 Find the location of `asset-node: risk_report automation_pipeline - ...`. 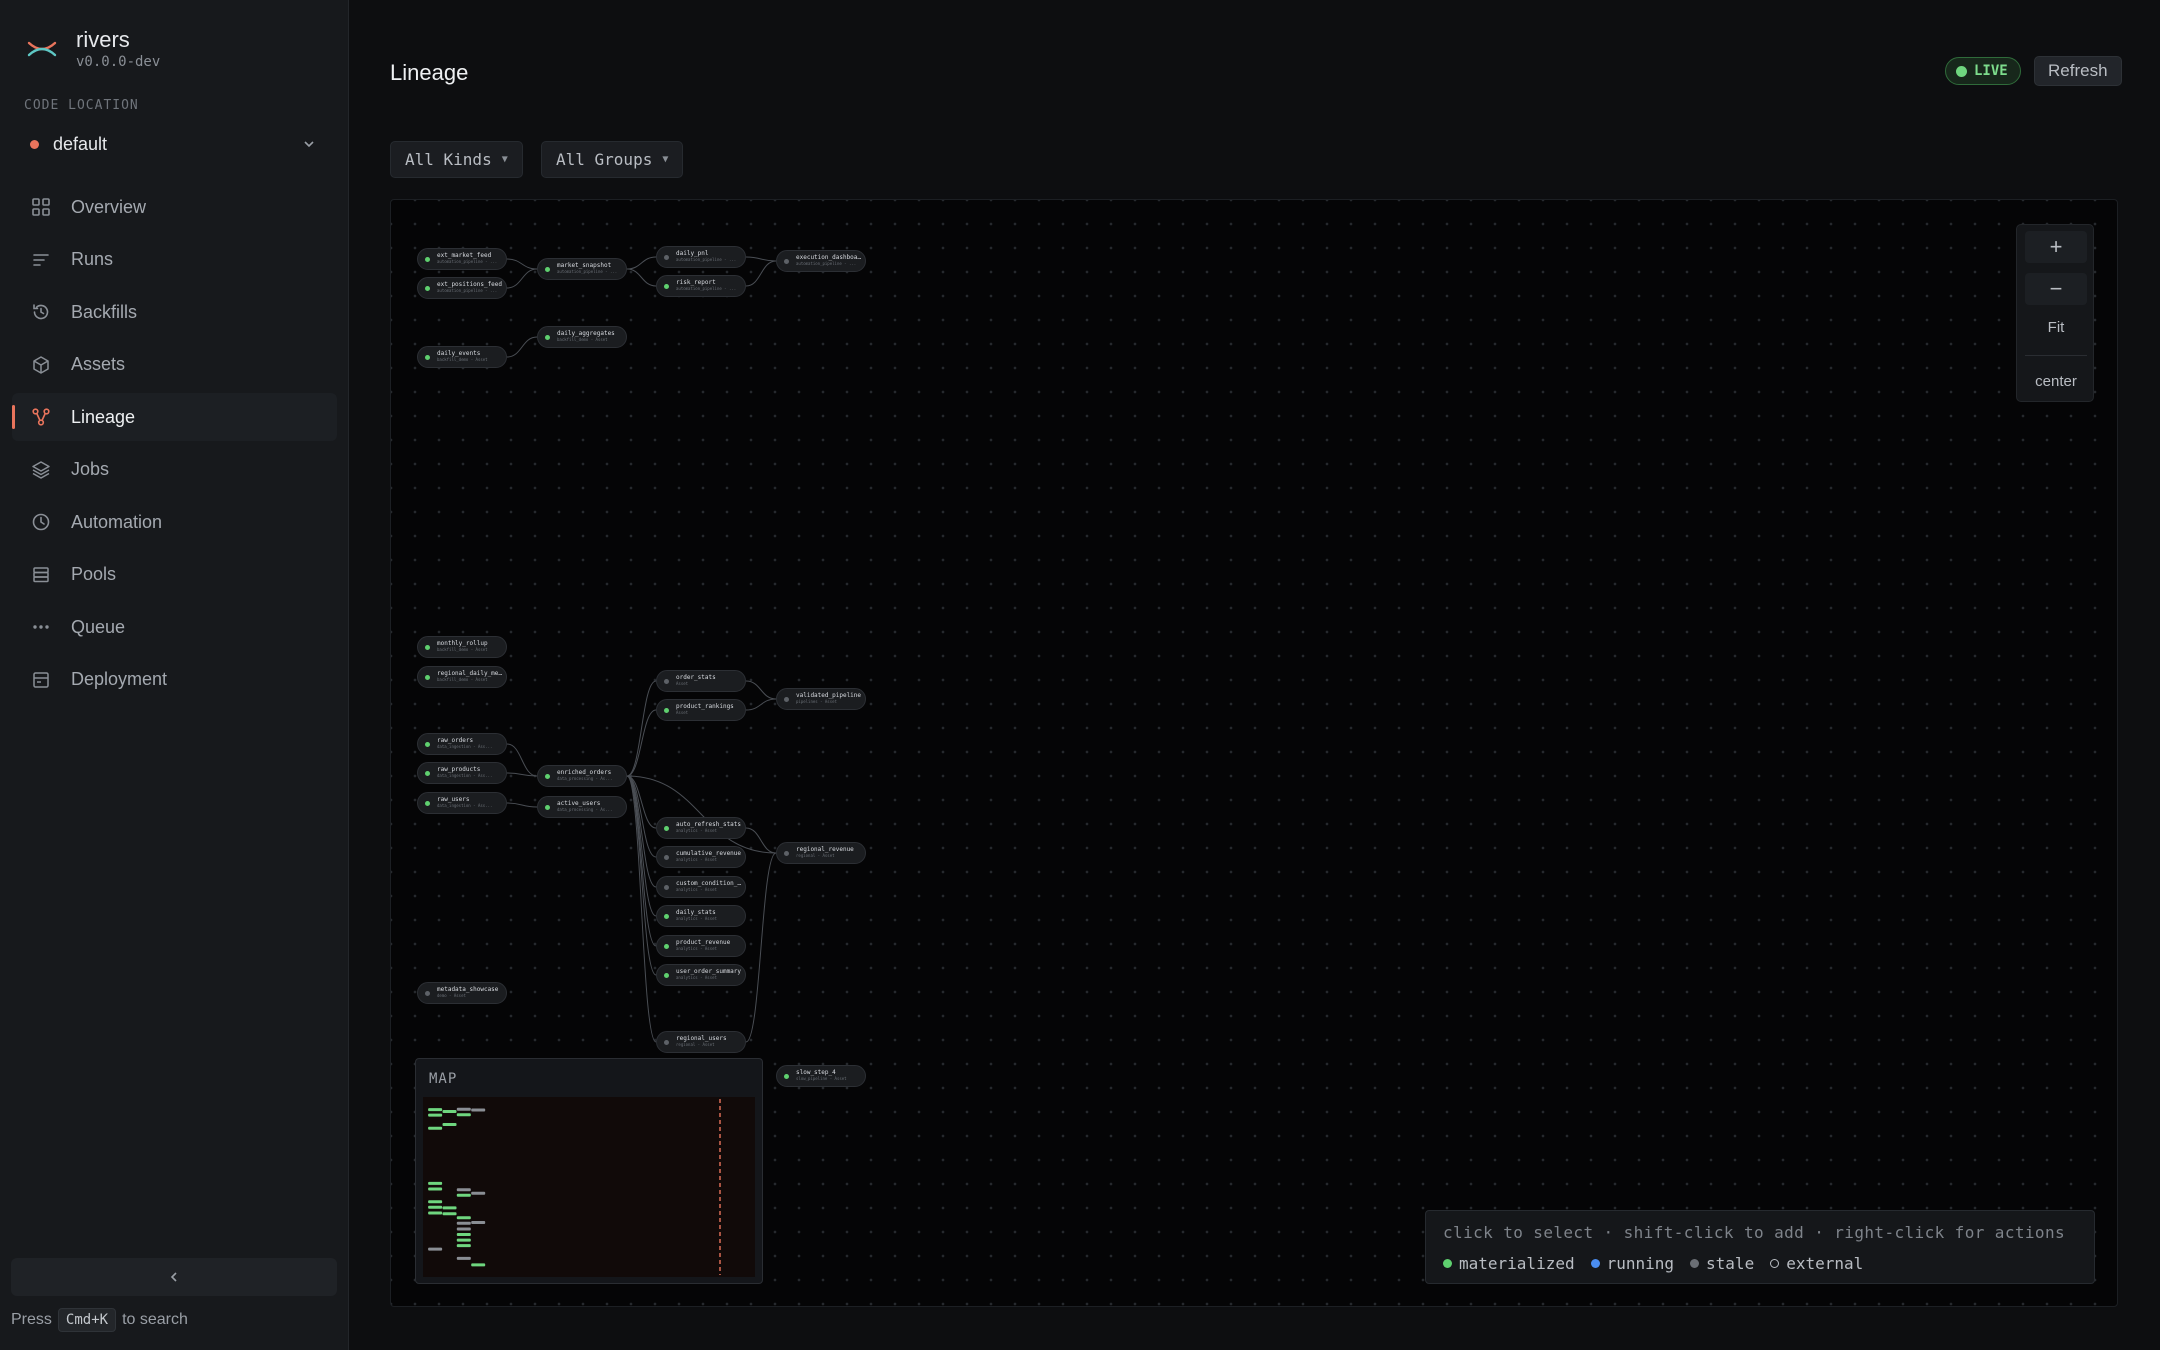

asset-node: risk_report automation_pipeline - ... is located at coordinates (701, 286).